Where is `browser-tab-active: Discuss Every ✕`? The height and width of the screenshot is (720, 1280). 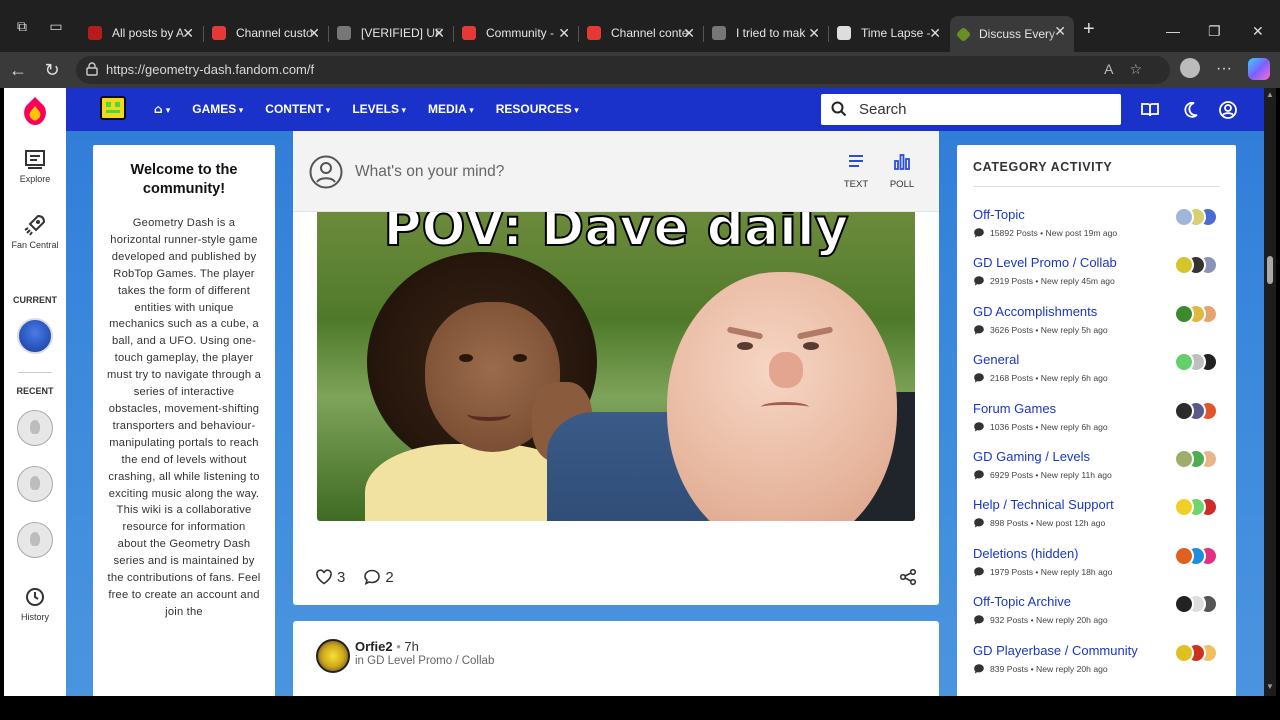 browser-tab-active: Discuss Every ✕ is located at coordinates (1012, 34).